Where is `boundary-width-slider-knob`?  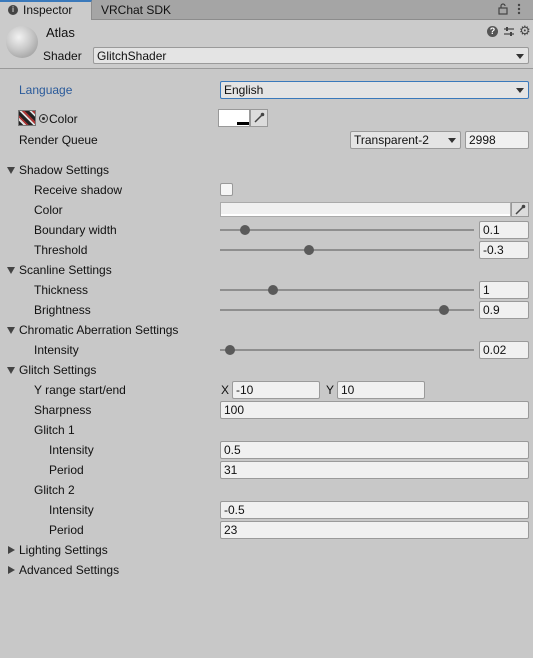
boundary-width-slider-knob is located at coordinates (245, 230).